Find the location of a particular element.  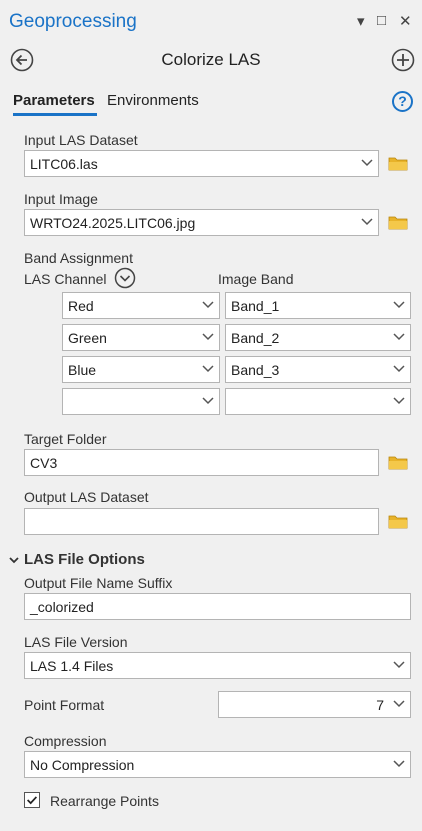

las-channel-dropdown: Green is located at coordinates (141, 337).